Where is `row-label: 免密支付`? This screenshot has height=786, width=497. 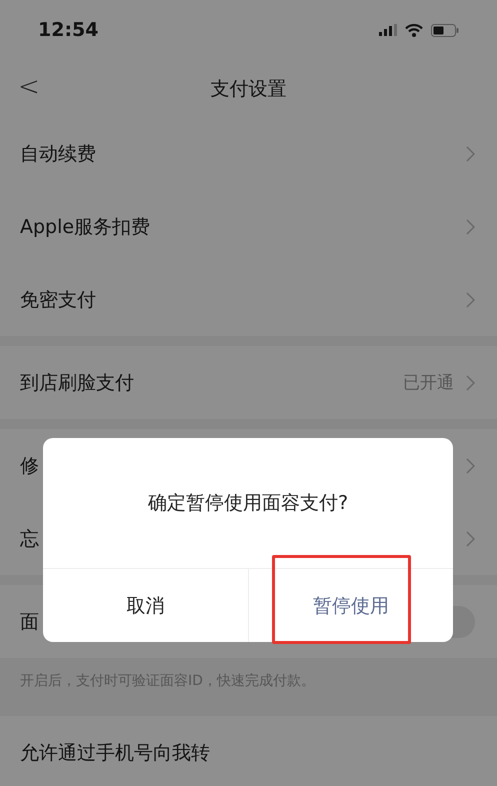
row-label: 免密支付 is located at coordinates (58, 300).